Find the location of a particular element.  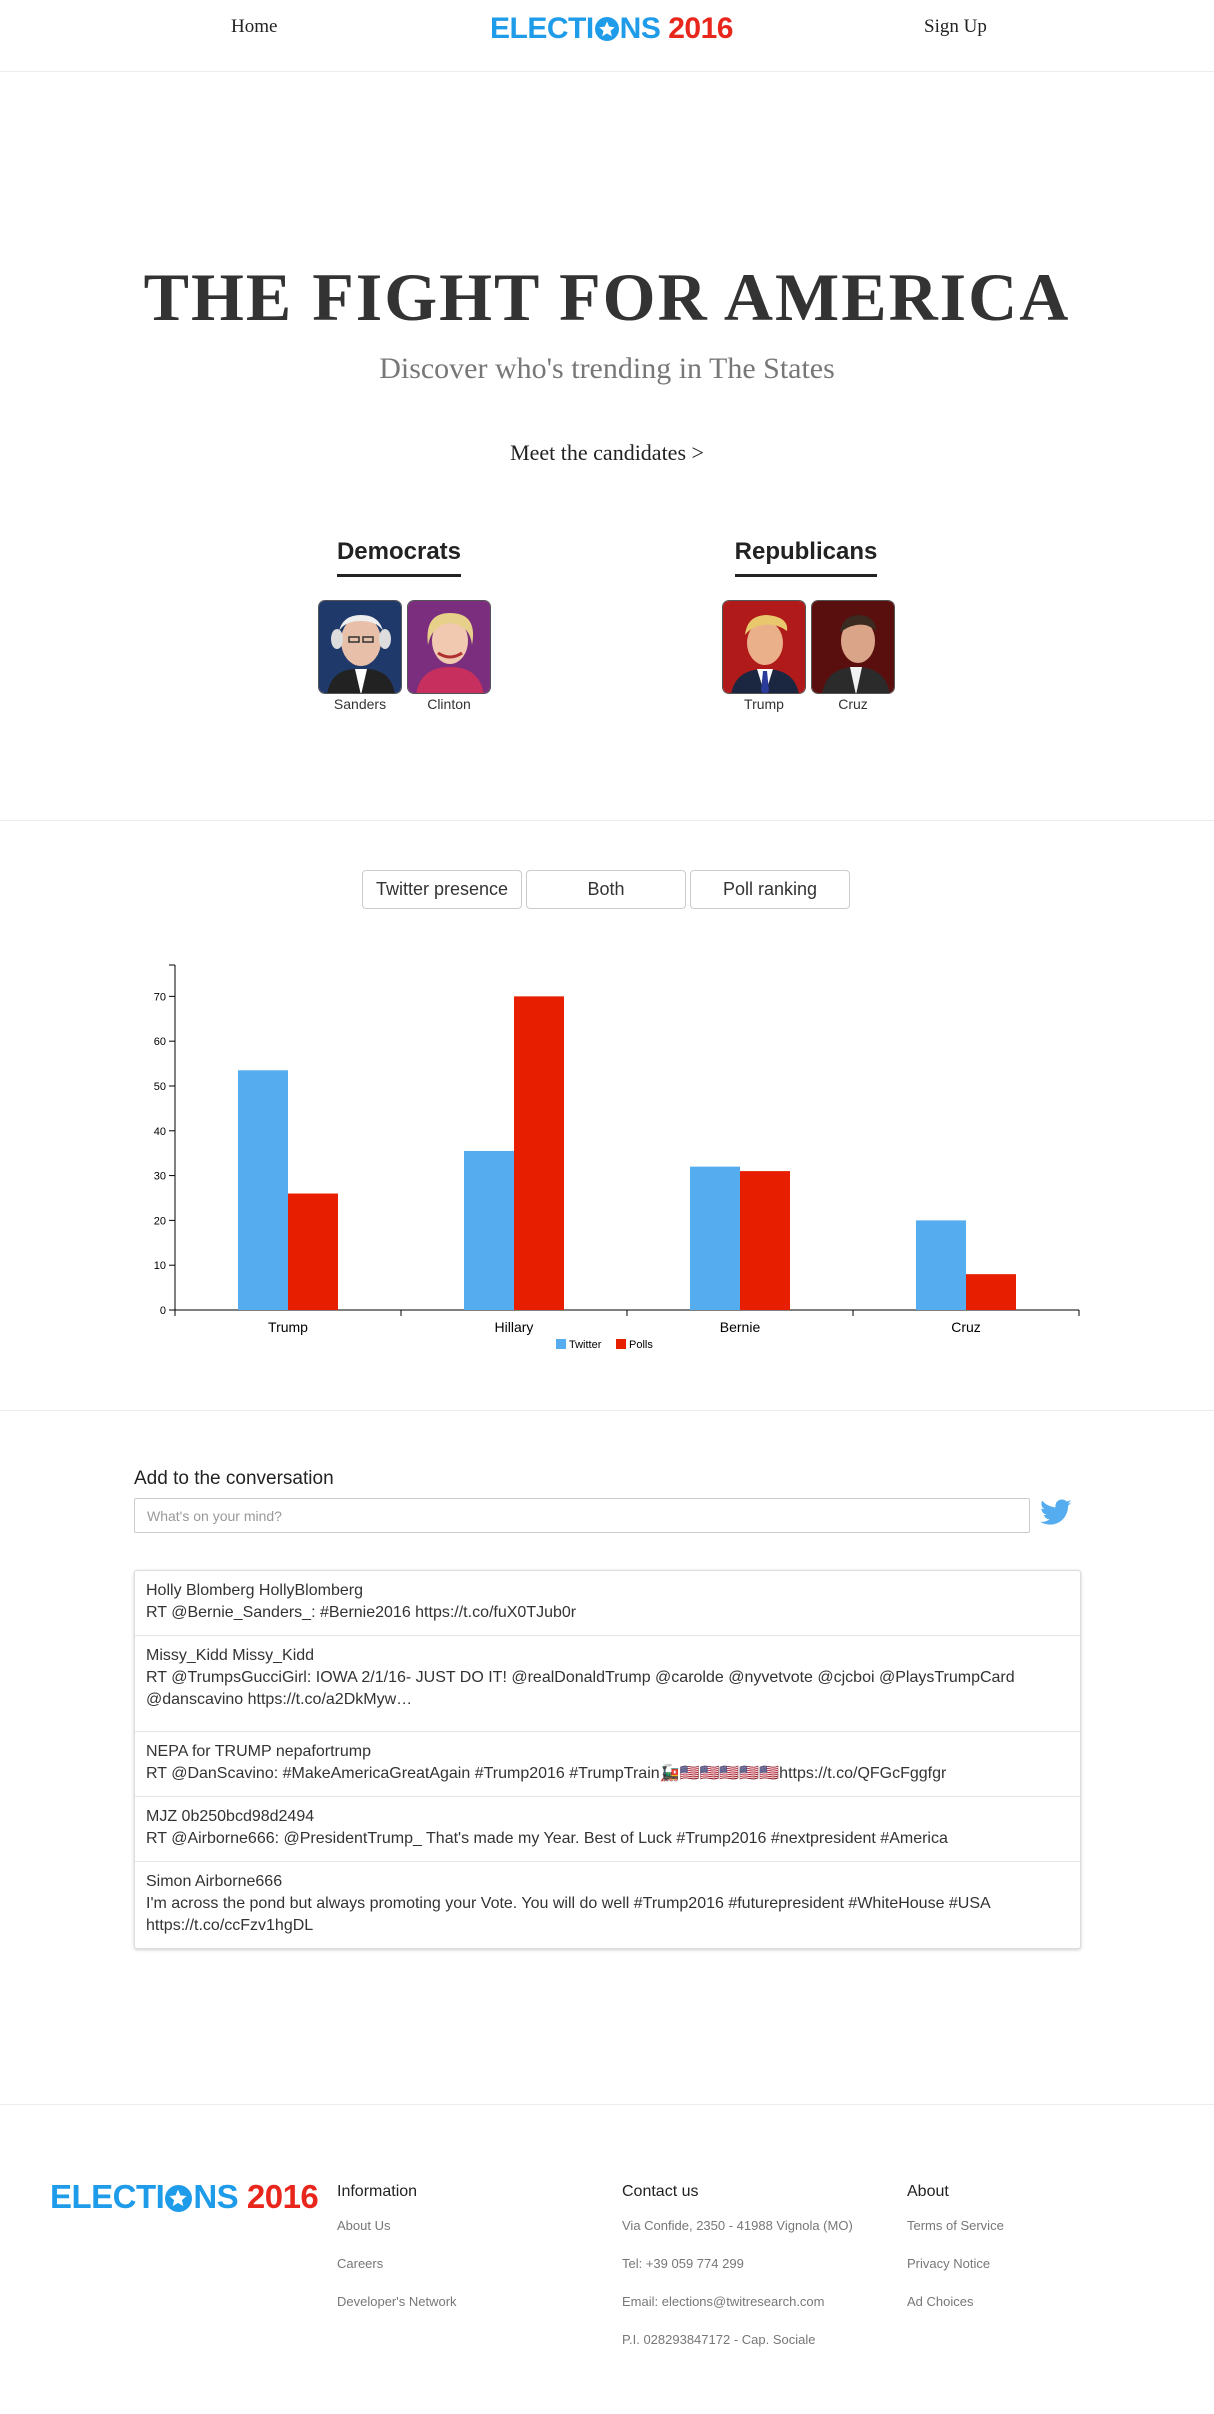

republicans-heading-wrap: Republicans is located at coordinates (806, 557).